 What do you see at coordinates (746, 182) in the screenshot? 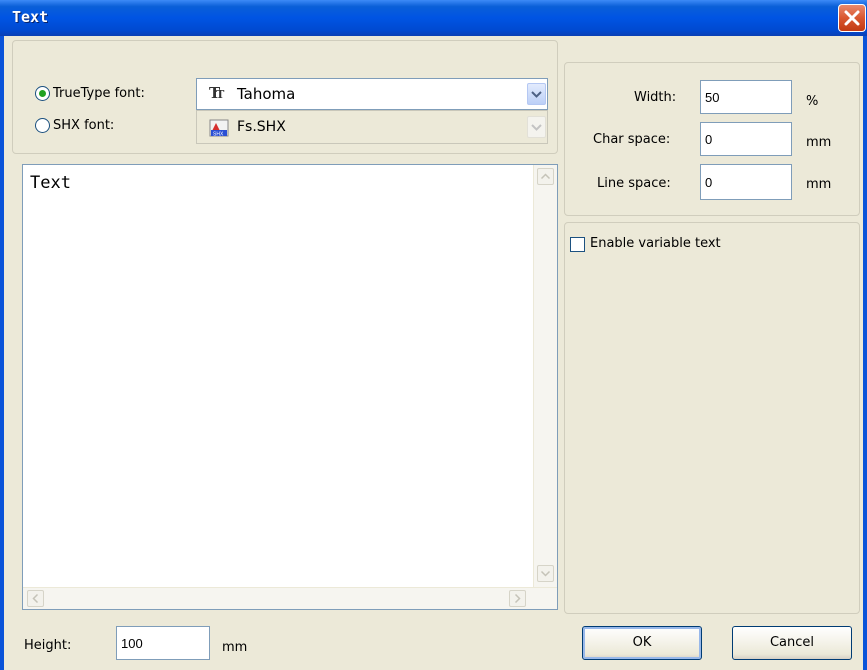
I see `line-space-input` at bounding box center [746, 182].